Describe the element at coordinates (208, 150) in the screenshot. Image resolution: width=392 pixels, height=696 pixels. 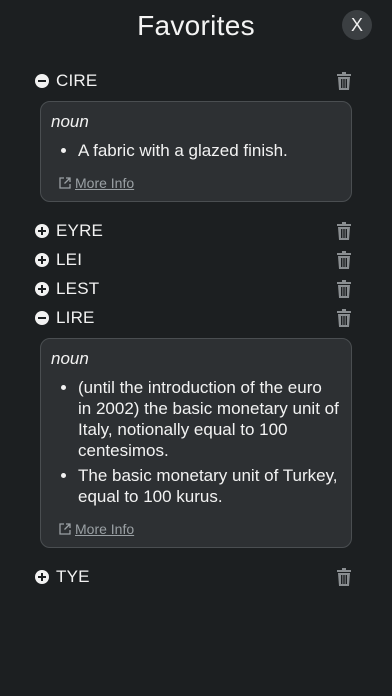
I see `definition-item: A fabric with a glazed finish.` at that location.